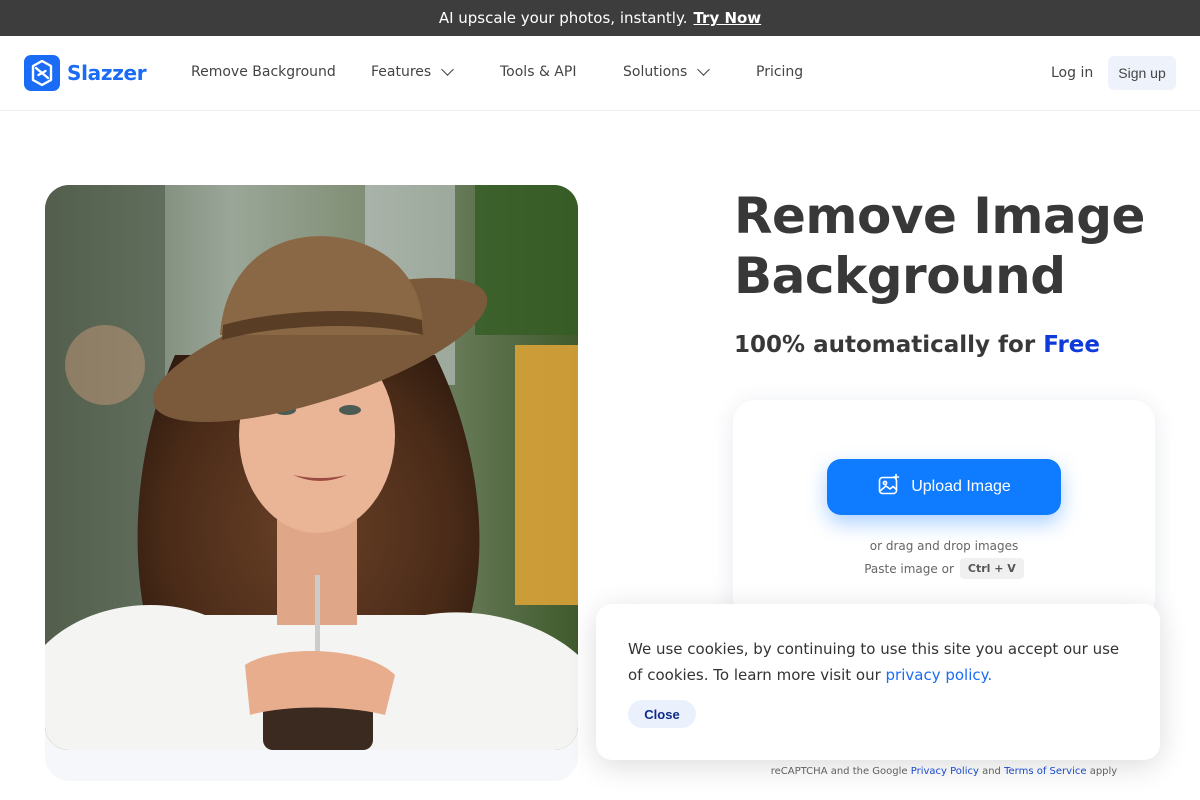 Image resolution: width=1200 pixels, height=800 pixels. What do you see at coordinates (939, 675) in the screenshot?
I see `cookie-privacy-link: privacy policy.` at bounding box center [939, 675].